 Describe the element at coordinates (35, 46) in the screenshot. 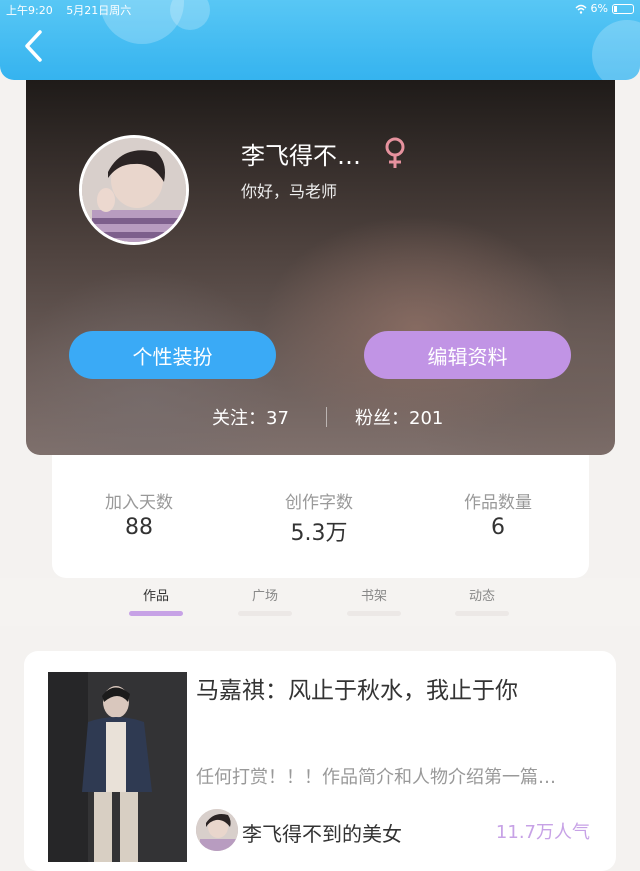

I see `back-button` at that location.